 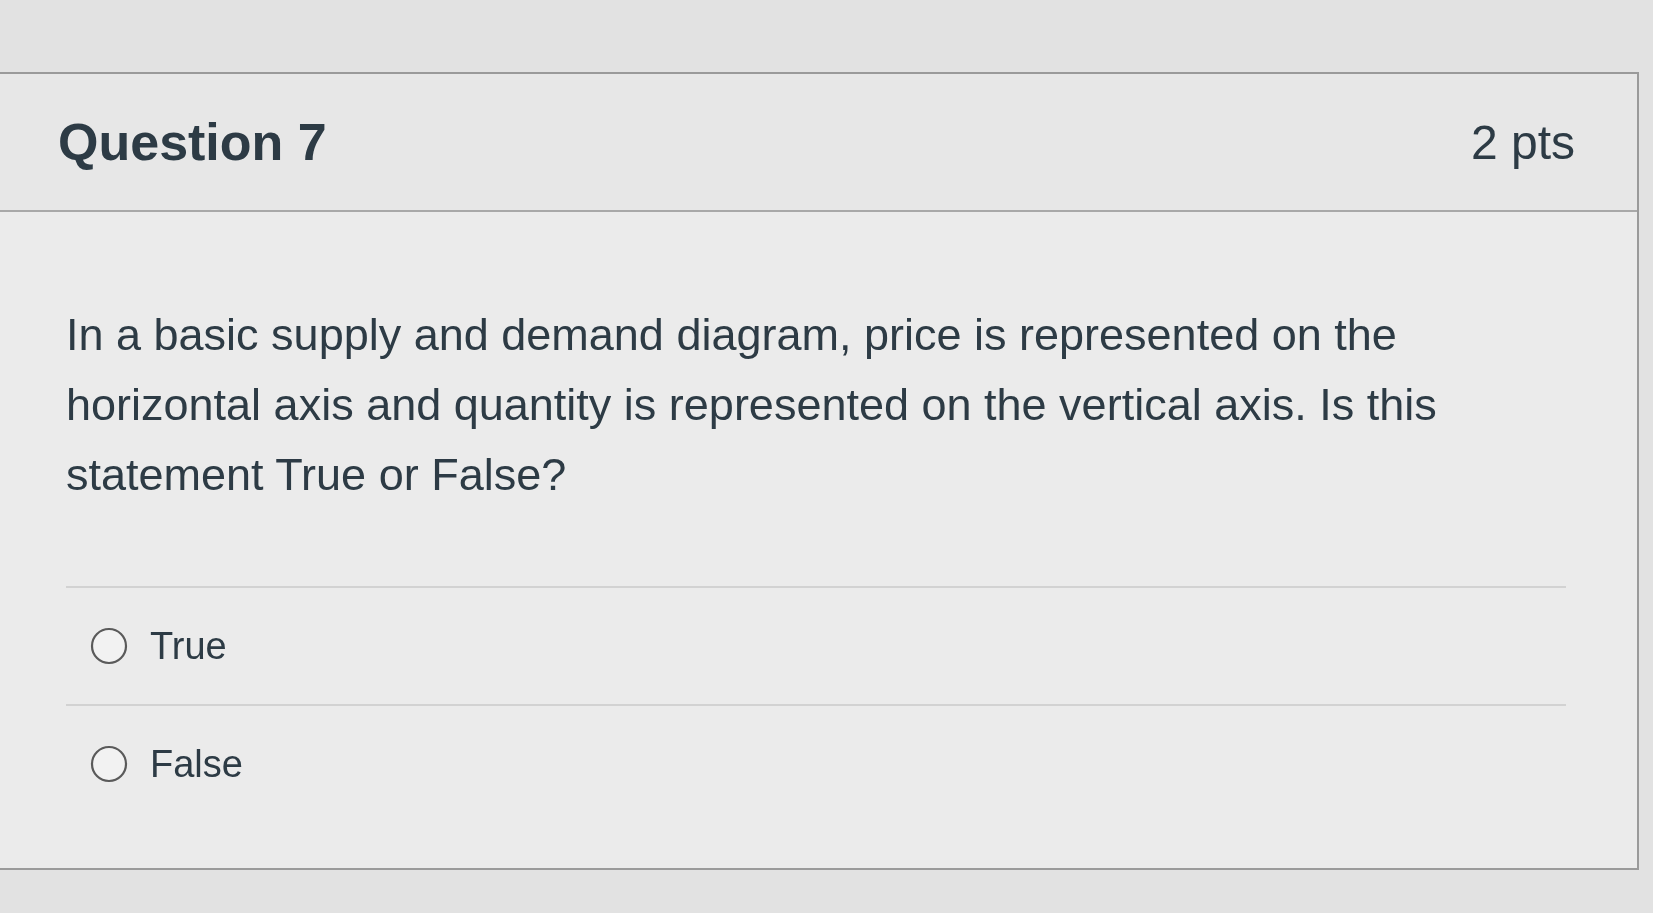 What do you see at coordinates (192, 142) in the screenshot?
I see `question-title: Question 7` at bounding box center [192, 142].